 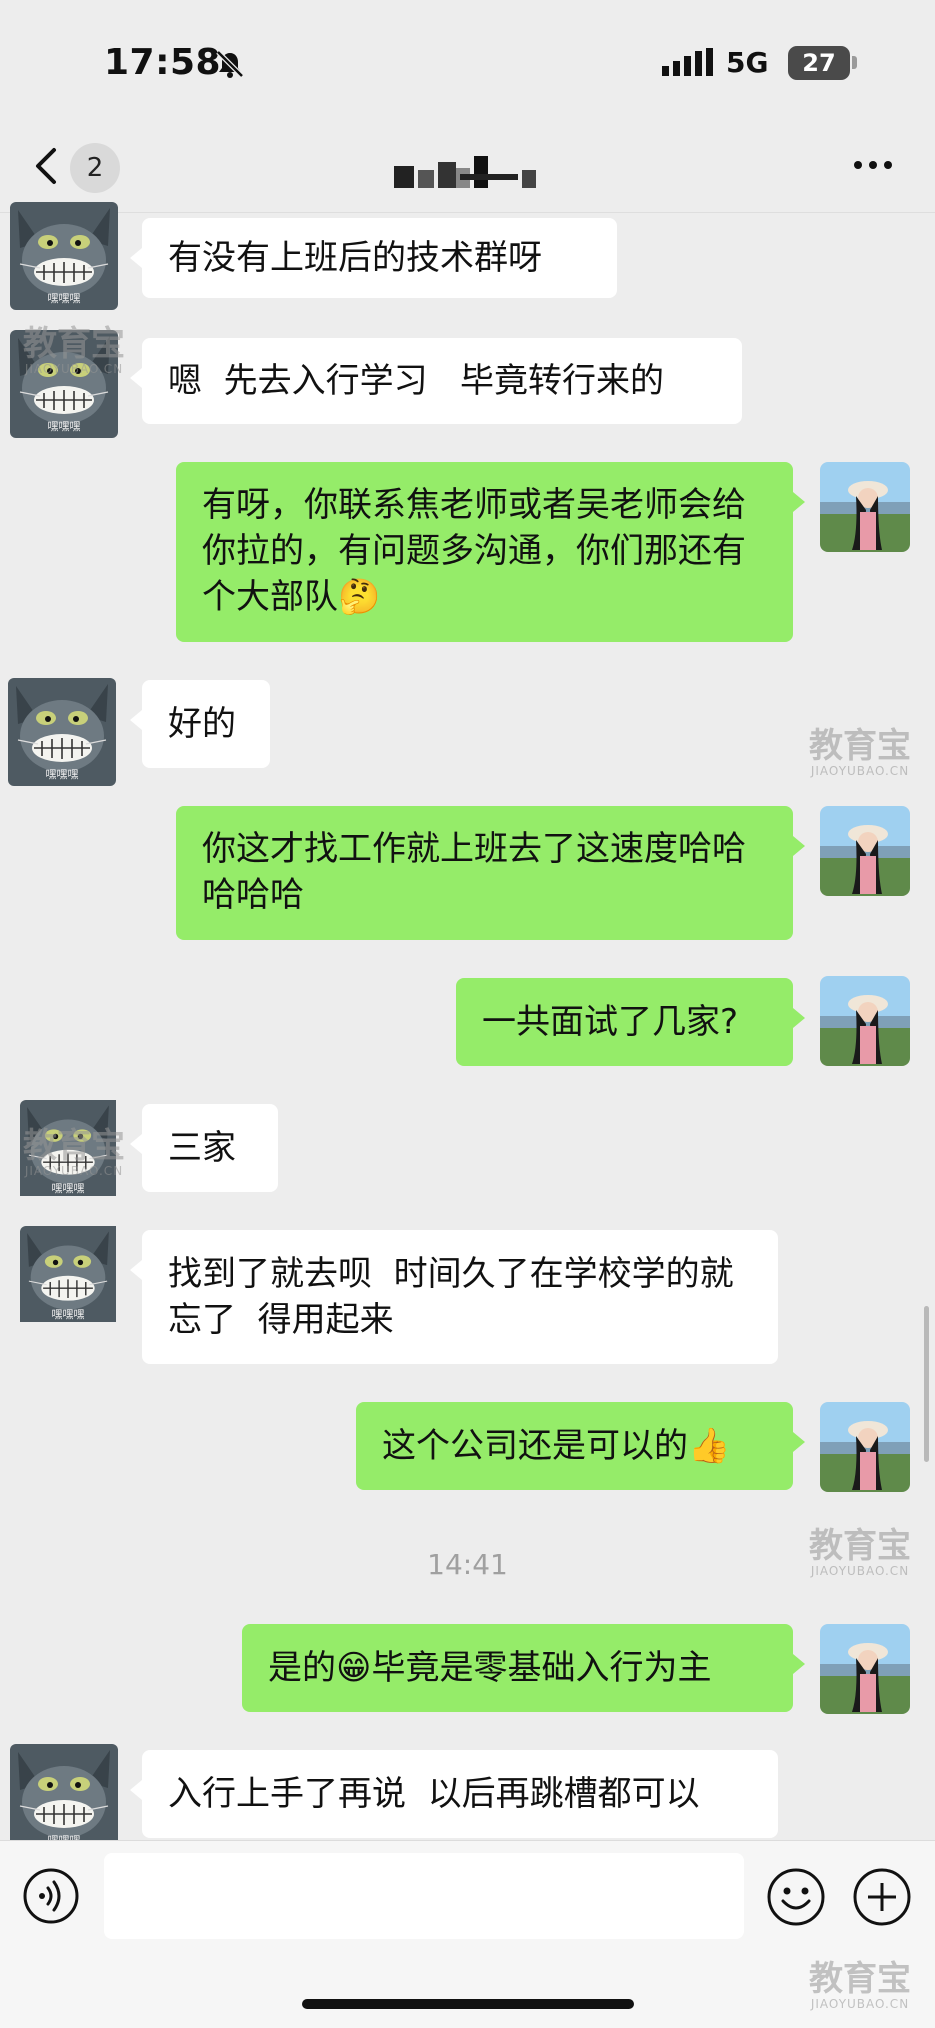 I want to click on message-bubble-incoming: 有没有上班后的技术群呀, so click(x=373, y=258).